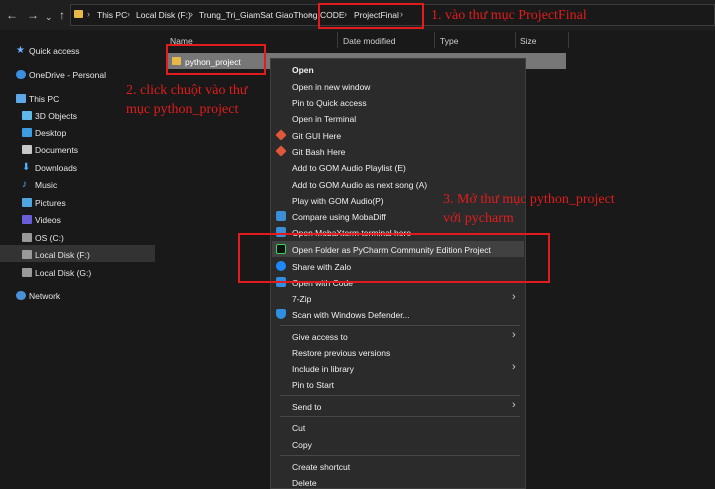 The height and width of the screenshot is (489, 715). Describe the element at coordinates (329, 103) in the screenshot. I see `menu-item-pin-quick-access: Pin to Quick access` at that location.